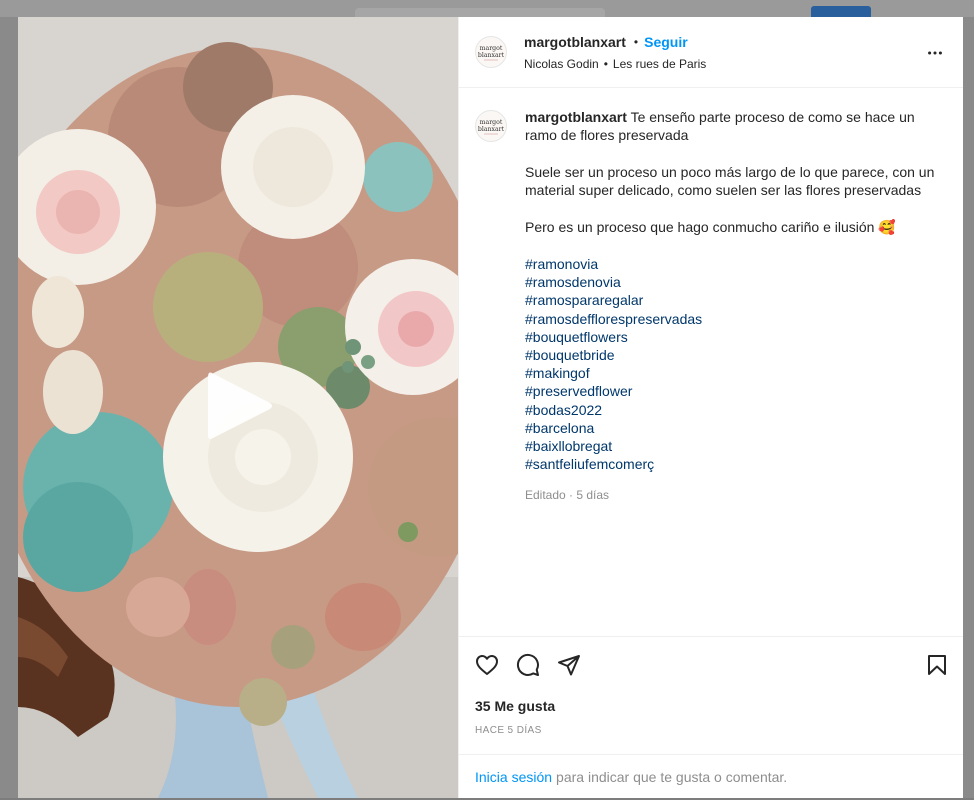 Image resolution: width=974 pixels, height=800 pixels. I want to click on hashtag-link: #bodas2022, so click(735, 410).